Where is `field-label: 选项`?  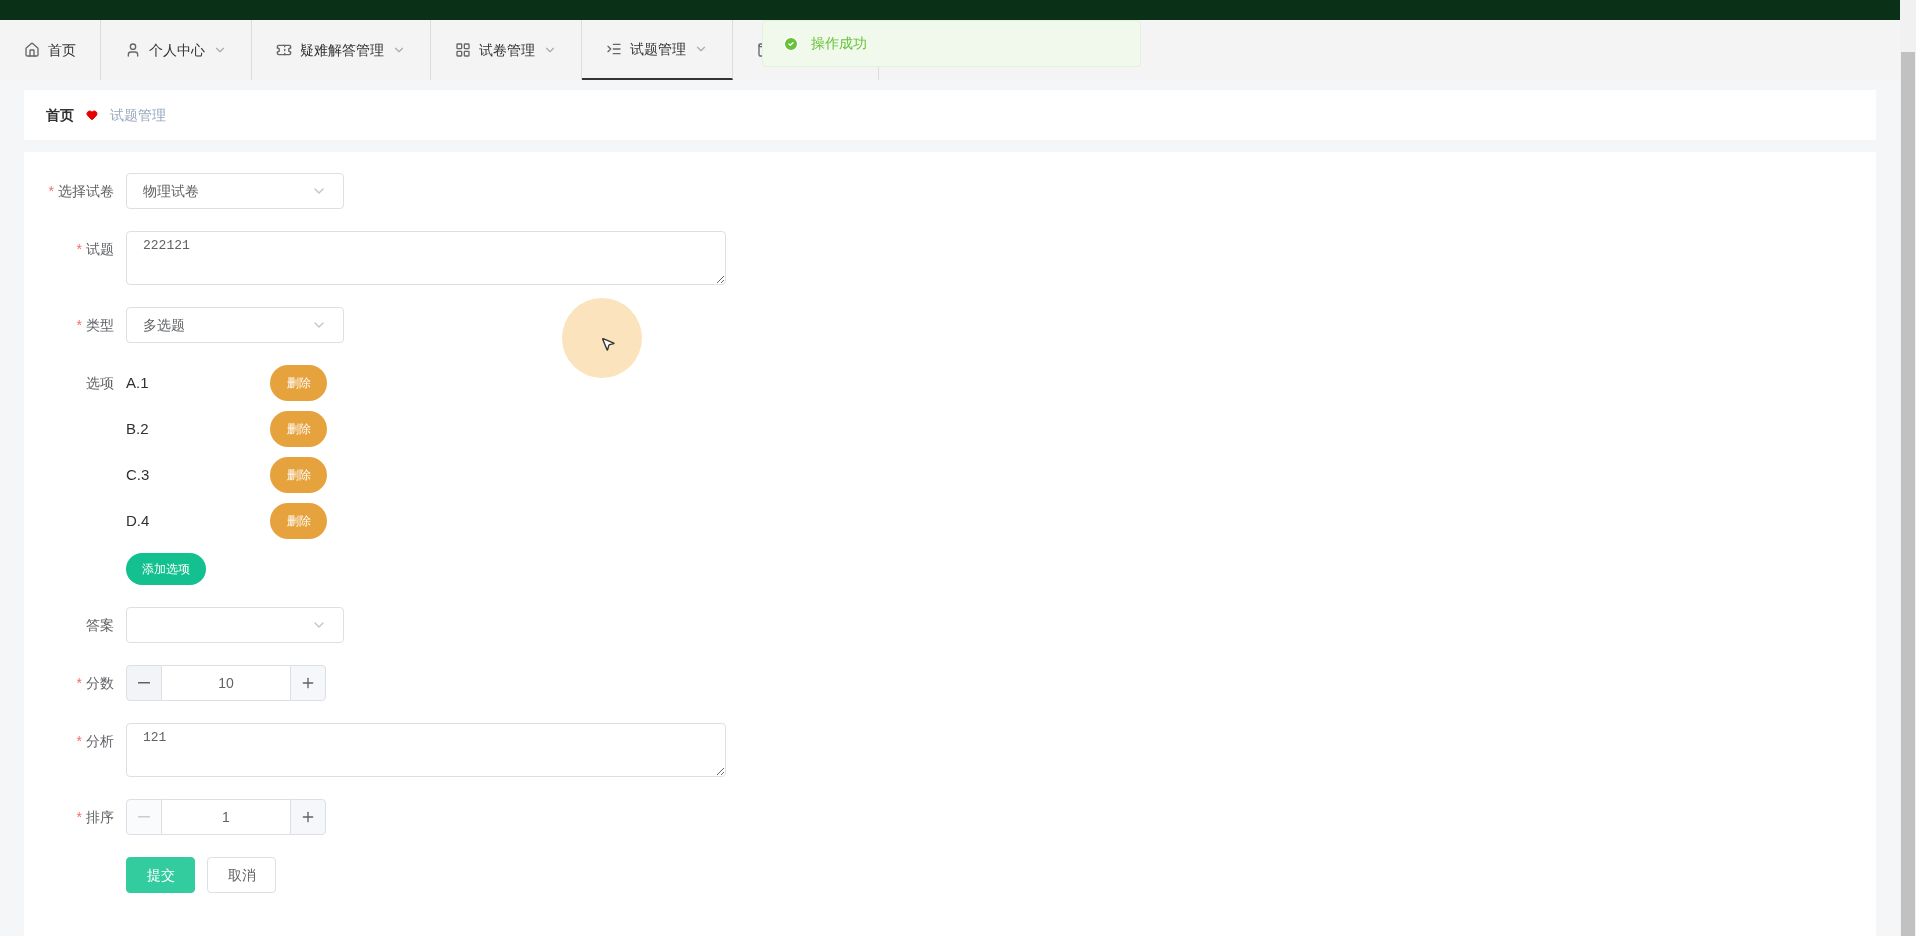
field-label: 选项 is located at coordinates (100, 383).